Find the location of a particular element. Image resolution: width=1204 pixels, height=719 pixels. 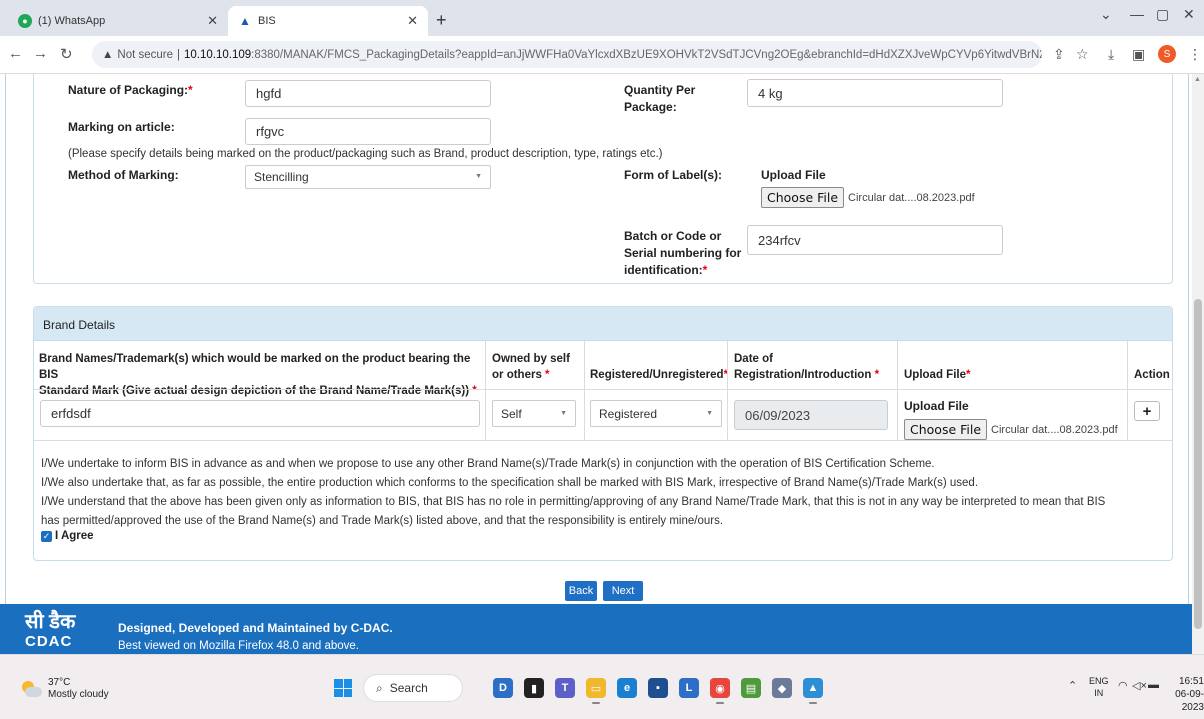

l-app-icon: L is located at coordinates (689, 688).